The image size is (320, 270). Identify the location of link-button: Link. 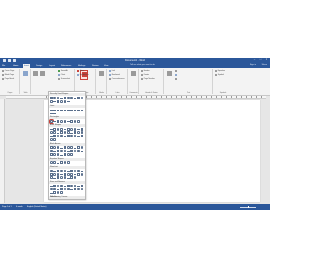
(112, 71).